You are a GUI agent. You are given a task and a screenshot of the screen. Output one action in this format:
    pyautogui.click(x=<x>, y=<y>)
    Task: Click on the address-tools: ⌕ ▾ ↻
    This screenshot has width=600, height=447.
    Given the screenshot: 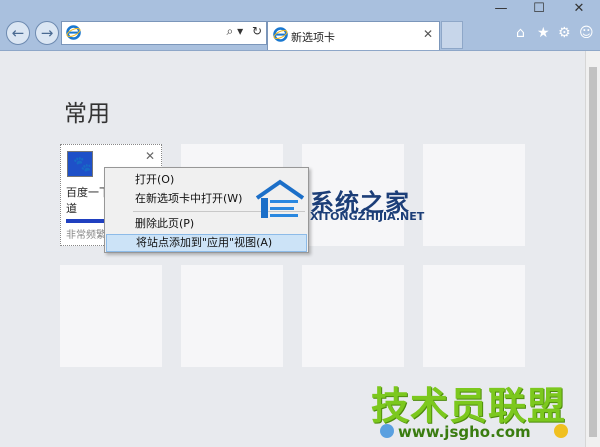 What is the action you would take?
    pyautogui.click(x=244, y=31)
    